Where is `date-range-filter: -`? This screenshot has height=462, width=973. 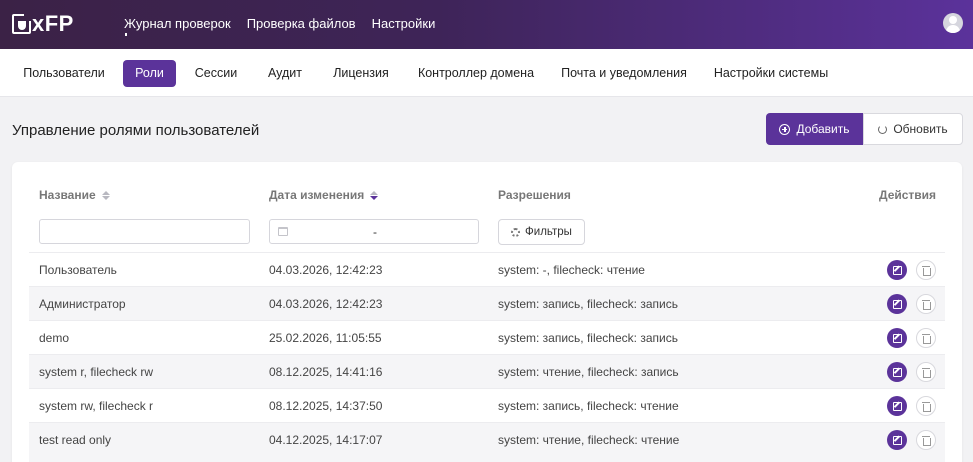
date-range-filter: - is located at coordinates (374, 231).